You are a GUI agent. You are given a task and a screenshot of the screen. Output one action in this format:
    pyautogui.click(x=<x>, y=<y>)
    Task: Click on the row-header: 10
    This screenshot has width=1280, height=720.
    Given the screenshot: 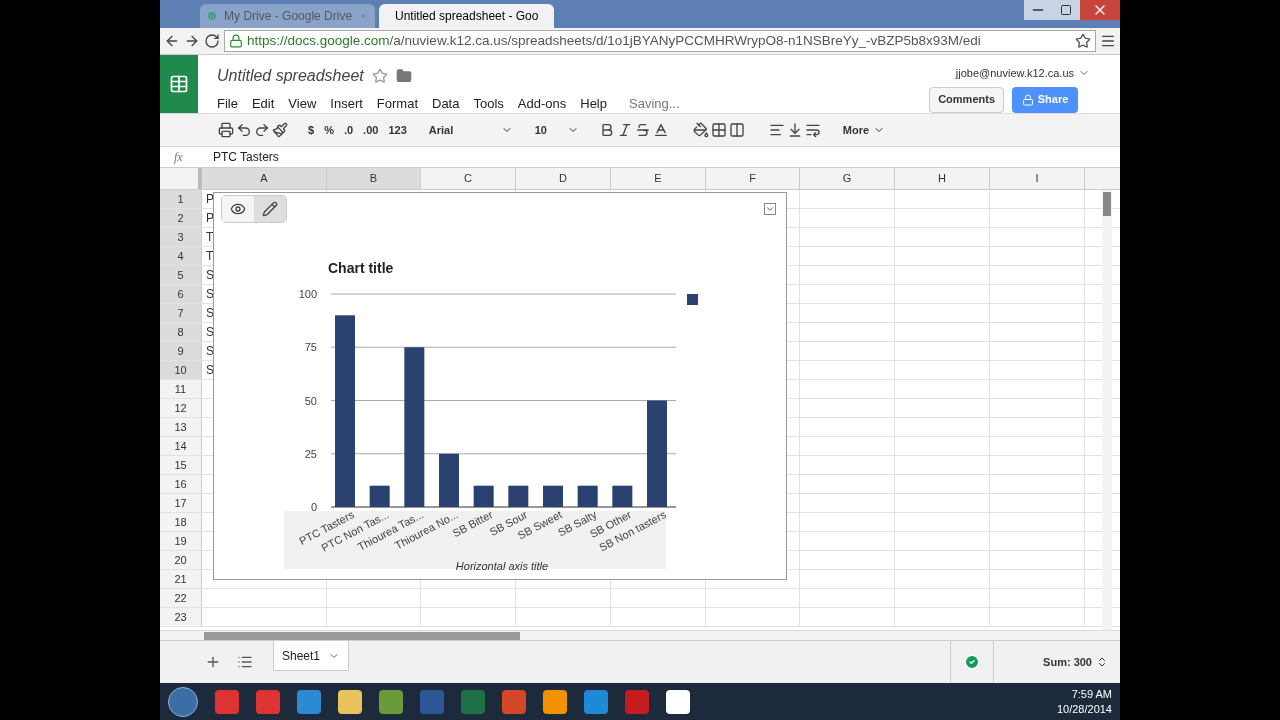 What is the action you would take?
    pyautogui.click(x=181, y=370)
    